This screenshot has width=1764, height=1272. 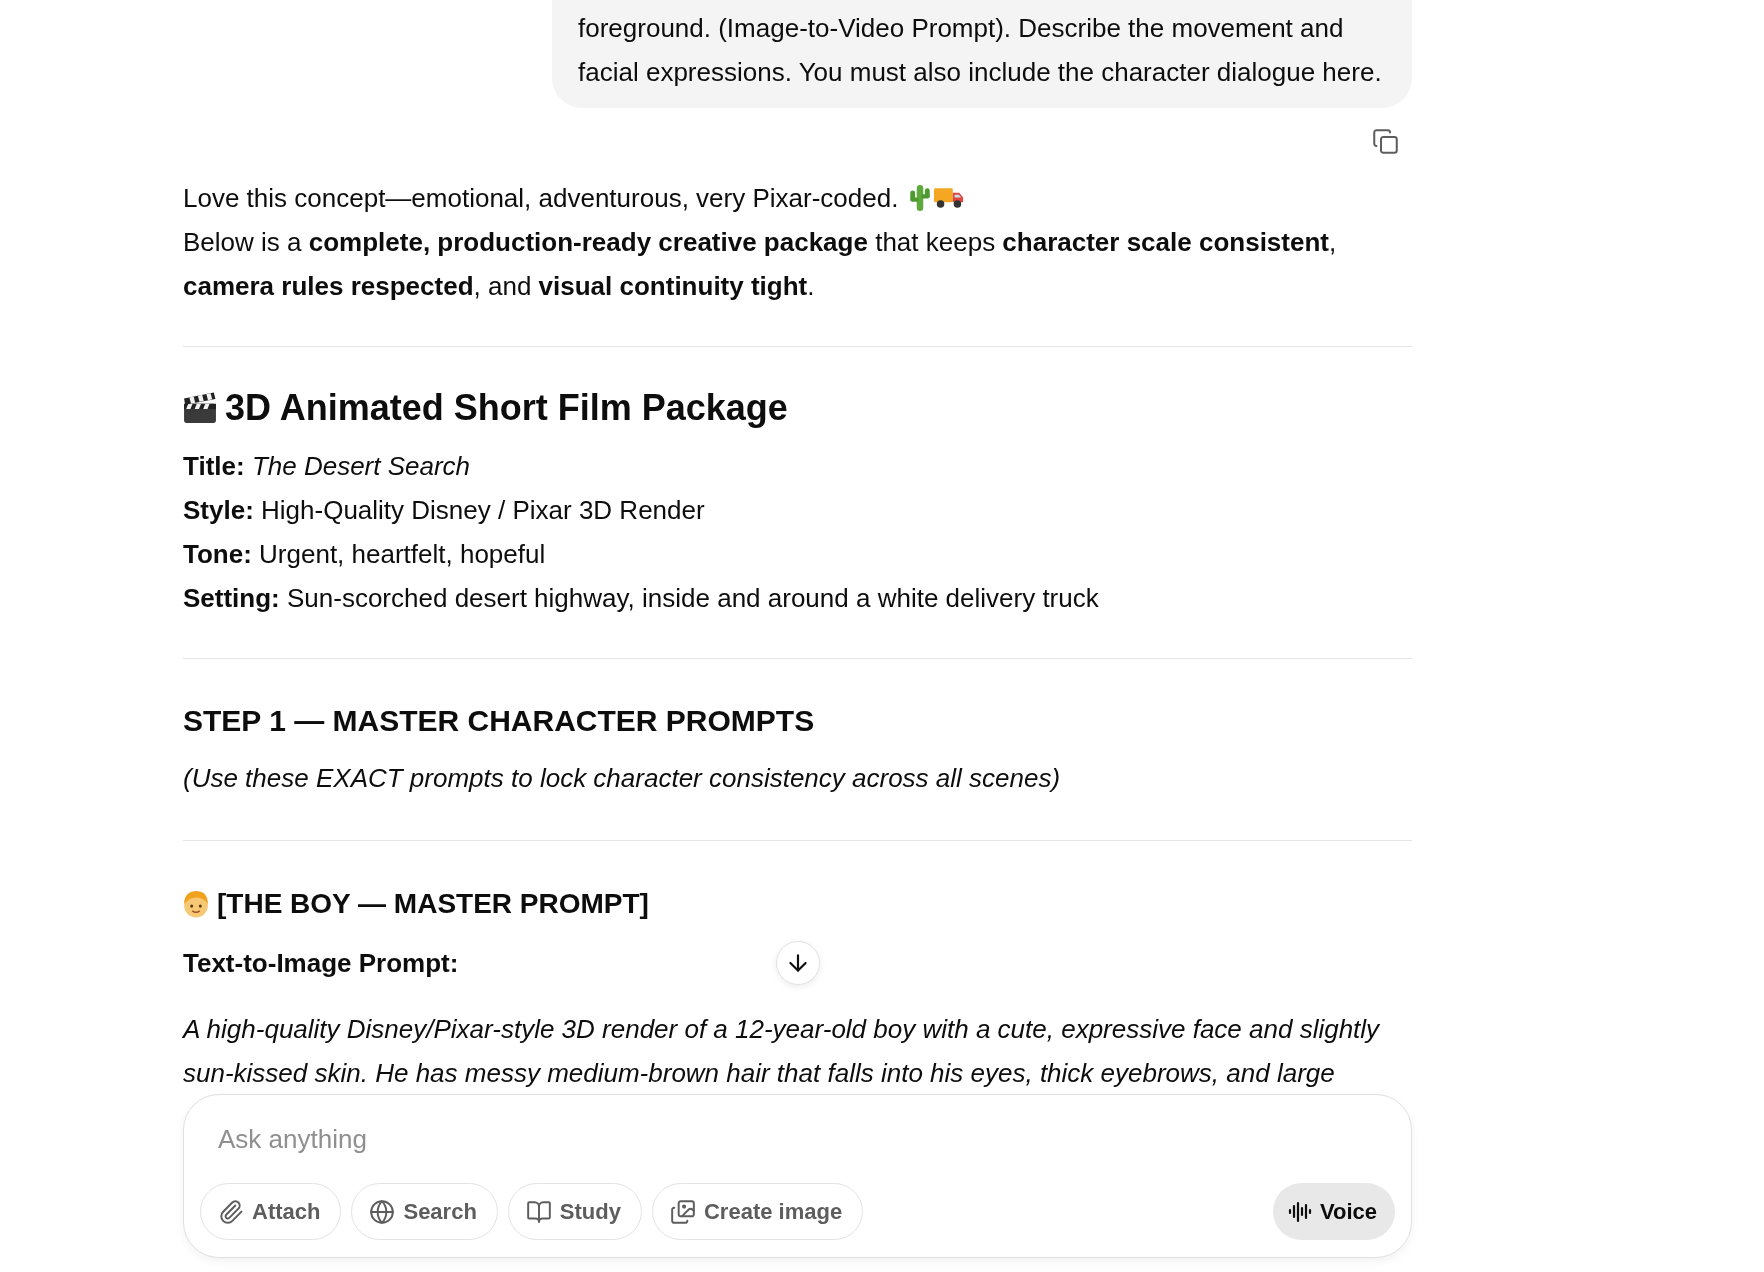 What do you see at coordinates (506, 408) in the screenshot?
I see `section-heading: 3D Animated Short Film Package` at bounding box center [506, 408].